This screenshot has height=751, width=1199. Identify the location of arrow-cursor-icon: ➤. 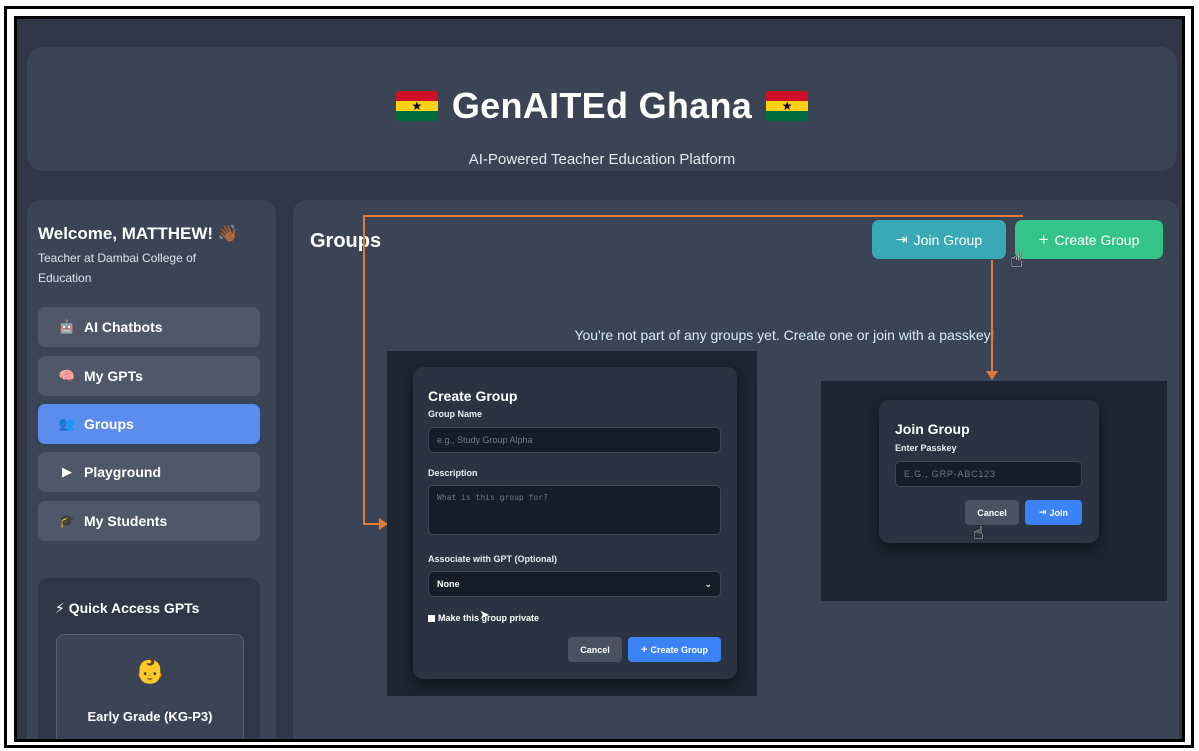
(484, 614).